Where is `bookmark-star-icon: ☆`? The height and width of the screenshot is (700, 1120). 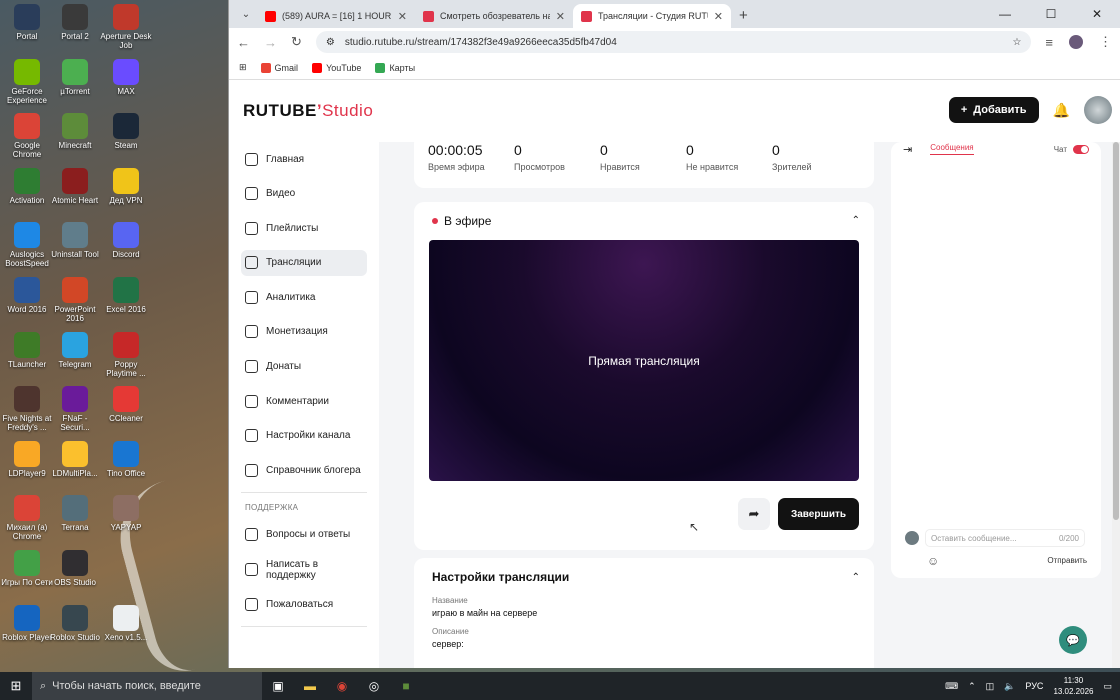 bookmark-star-icon: ☆ is located at coordinates (1016, 42).